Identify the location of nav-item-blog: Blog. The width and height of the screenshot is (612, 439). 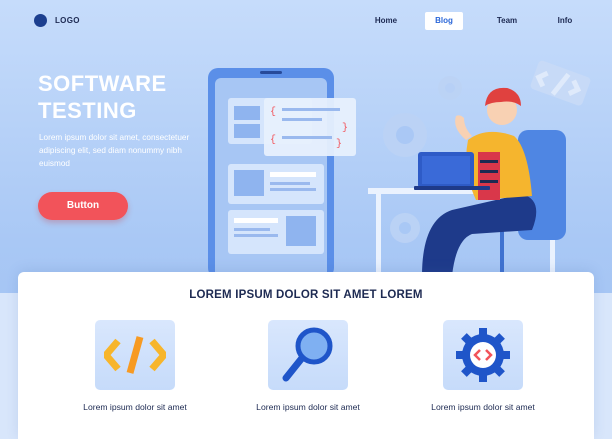
(444, 21).